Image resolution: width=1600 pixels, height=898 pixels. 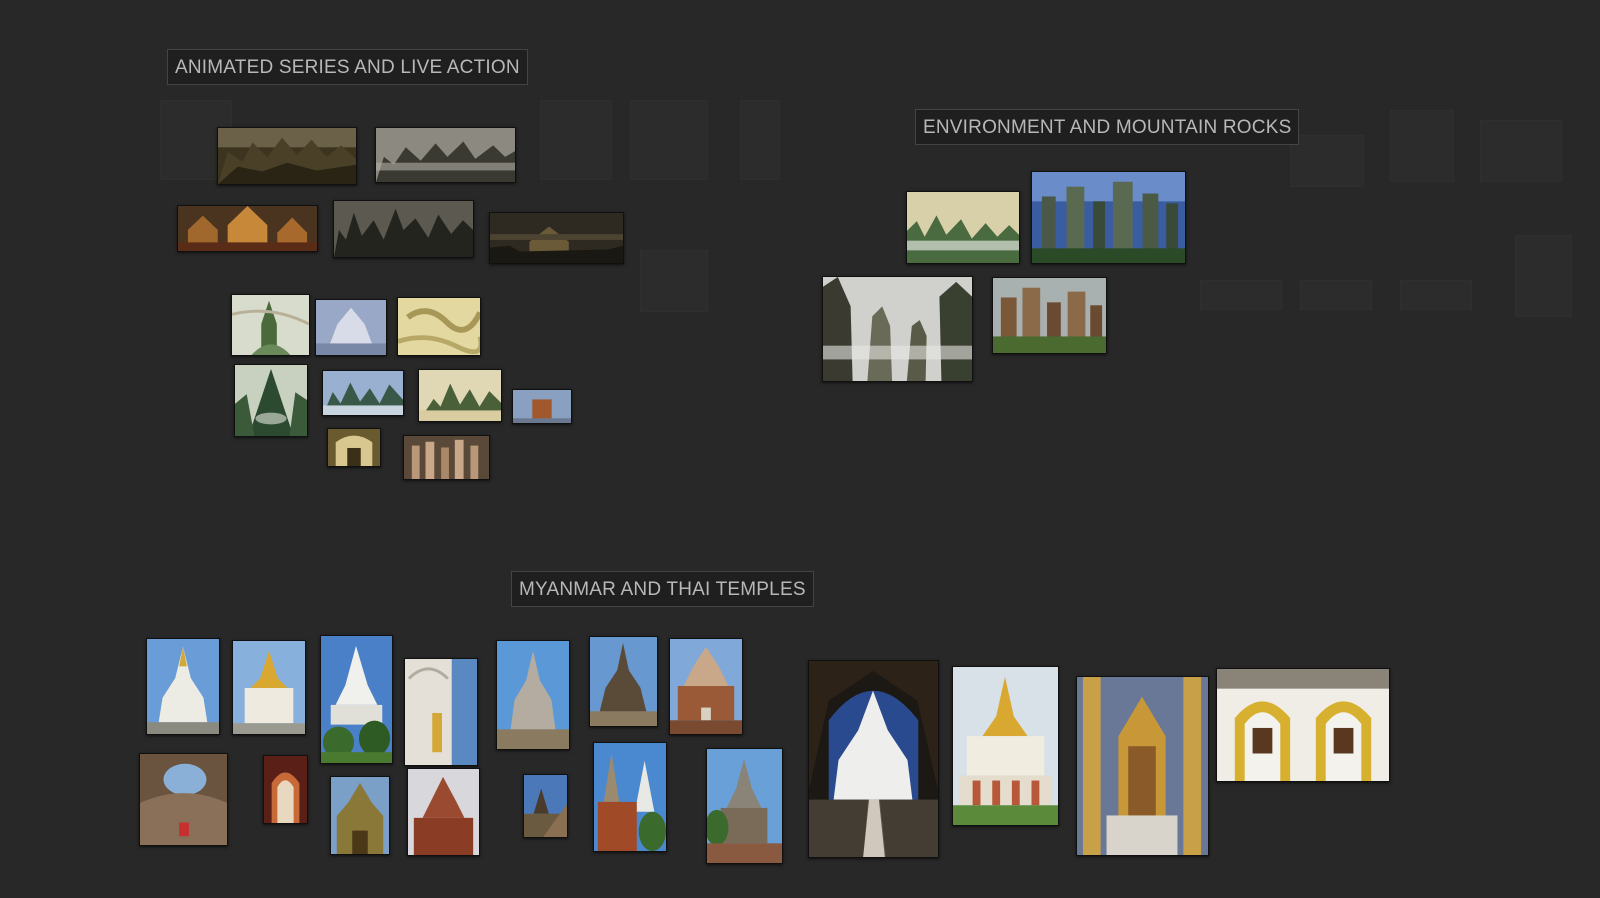 I want to click on image-golden-pine-peaks, so click(x=460, y=395).